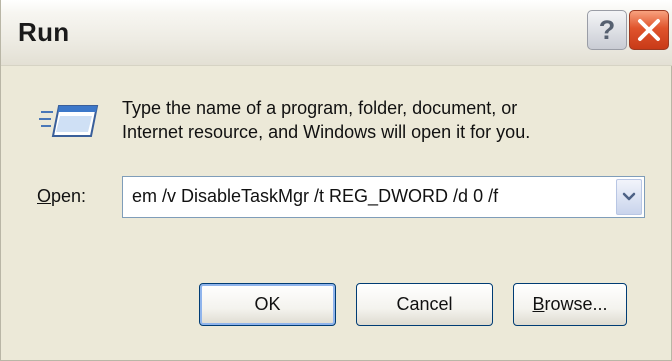 The image size is (672, 361). What do you see at coordinates (424, 304) in the screenshot?
I see `cancel-button: Cancel` at bounding box center [424, 304].